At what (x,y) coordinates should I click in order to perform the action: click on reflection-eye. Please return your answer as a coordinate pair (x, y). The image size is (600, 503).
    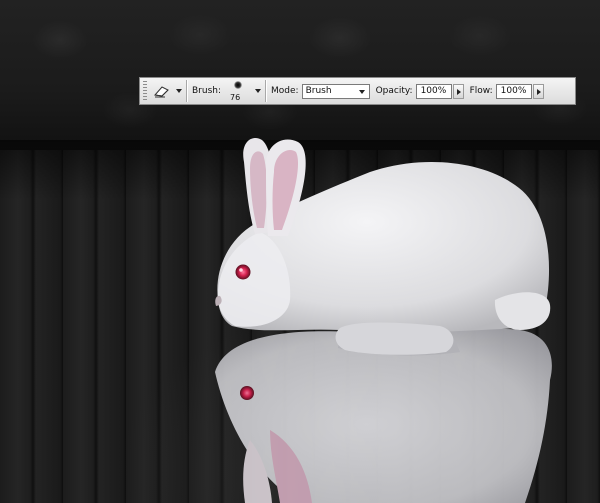
    Looking at the image, I should click on (247, 393).